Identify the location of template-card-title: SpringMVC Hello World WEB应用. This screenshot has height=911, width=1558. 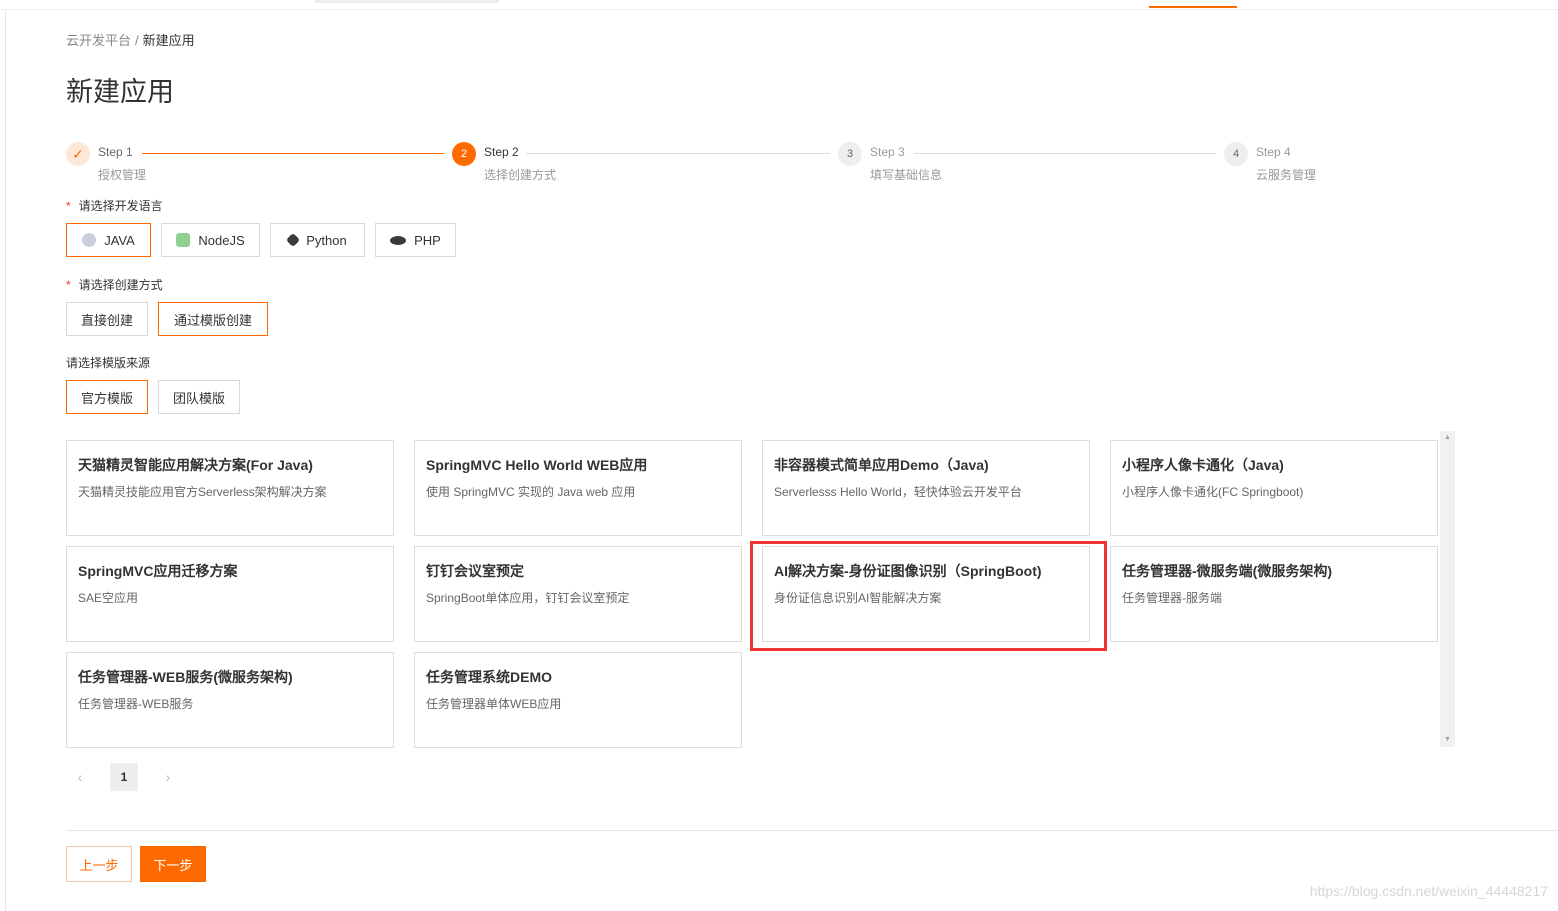
(537, 465).